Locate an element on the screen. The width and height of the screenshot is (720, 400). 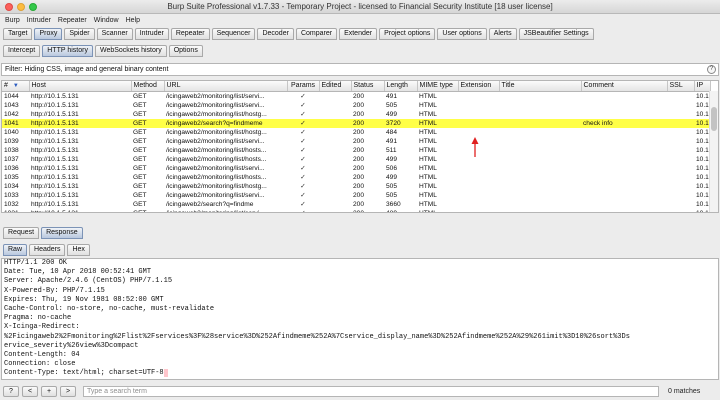
menu-window: Window is located at coordinates (106, 20).